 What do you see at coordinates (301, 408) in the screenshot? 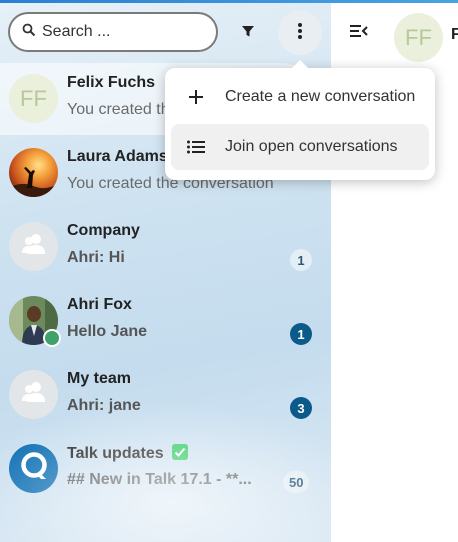
I see `unread-badge: 3` at bounding box center [301, 408].